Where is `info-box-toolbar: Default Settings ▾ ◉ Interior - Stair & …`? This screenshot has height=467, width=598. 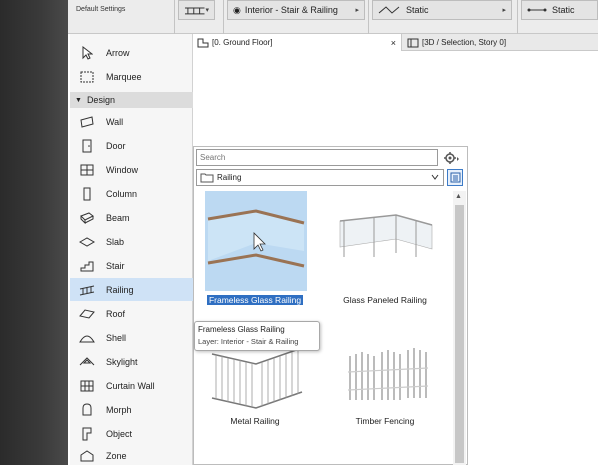
info-box-toolbar: Default Settings ▾ ◉ Interior - Stair & … is located at coordinates (333, 17).